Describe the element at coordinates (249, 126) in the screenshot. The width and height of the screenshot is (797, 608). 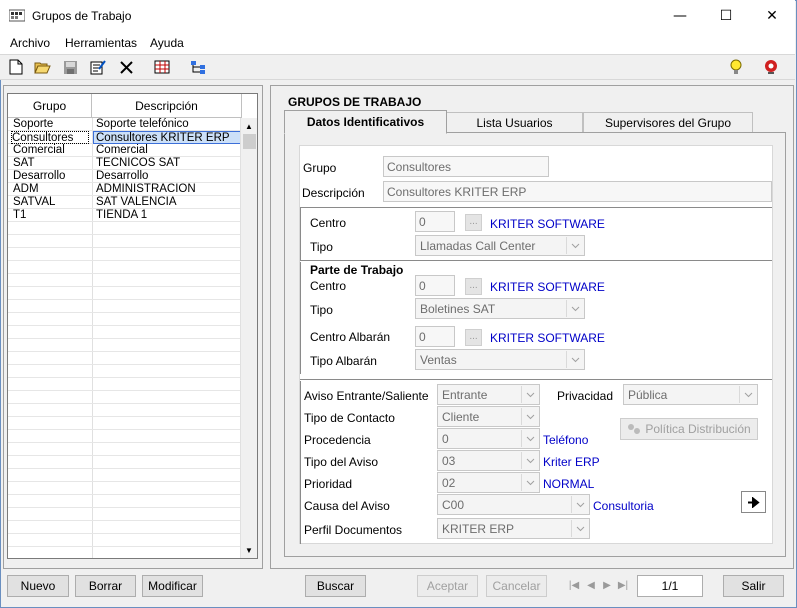
I see `scroll-up-icon: ▲` at that location.